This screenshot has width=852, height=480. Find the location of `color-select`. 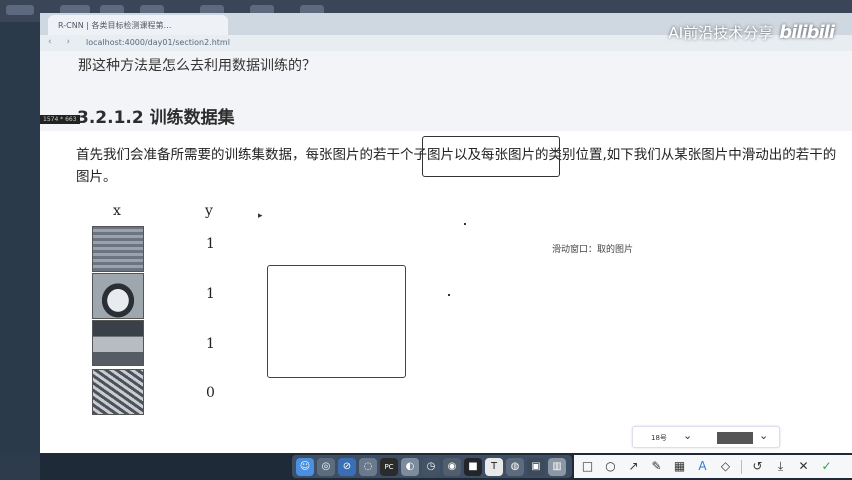

color-select is located at coordinates (735, 438).